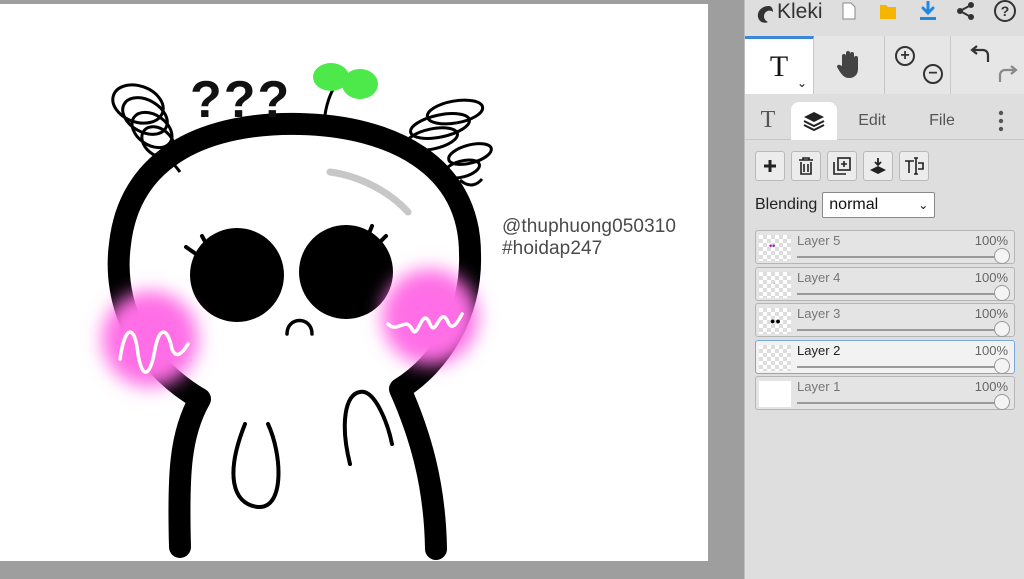 This screenshot has width=1024, height=579. What do you see at coordinates (775, 284) in the screenshot?
I see `layer-thumbnail: ·` at bounding box center [775, 284].